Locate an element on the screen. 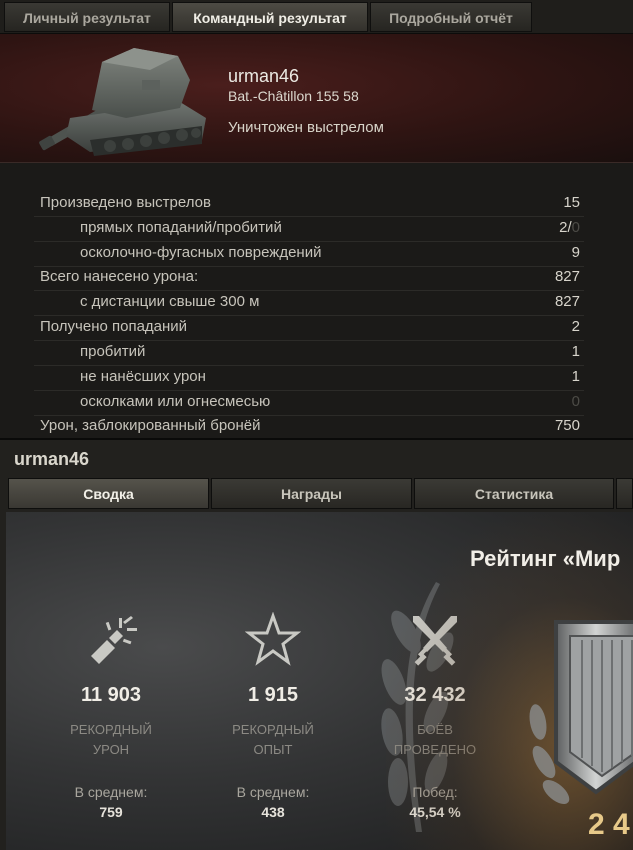 The image size is (633, 850). stat-value: 15 is located at coordinates (571, 202).